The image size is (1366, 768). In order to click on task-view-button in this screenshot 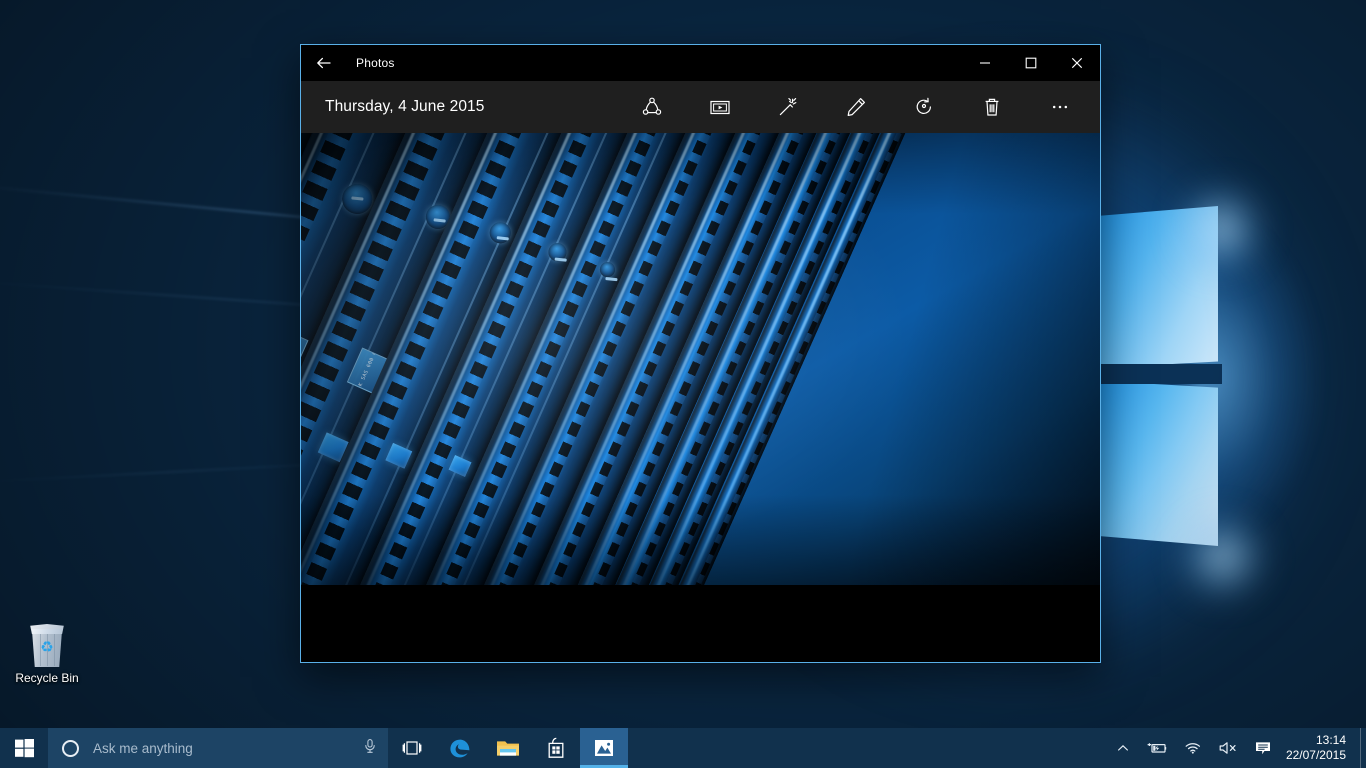, I will do `click(412, 748)`.